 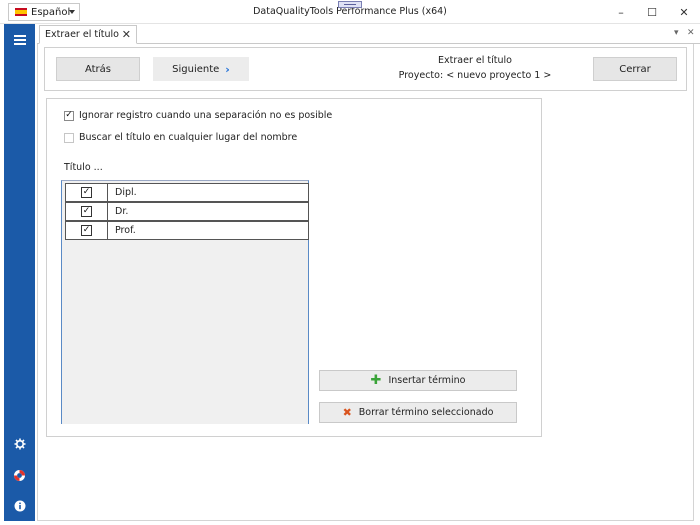 What do you see at coordinates (475, 75) in the screenshot?
I see `project-label: Proyecto: < nuevo proyecto 1 >` at bounding box center [475, 75].